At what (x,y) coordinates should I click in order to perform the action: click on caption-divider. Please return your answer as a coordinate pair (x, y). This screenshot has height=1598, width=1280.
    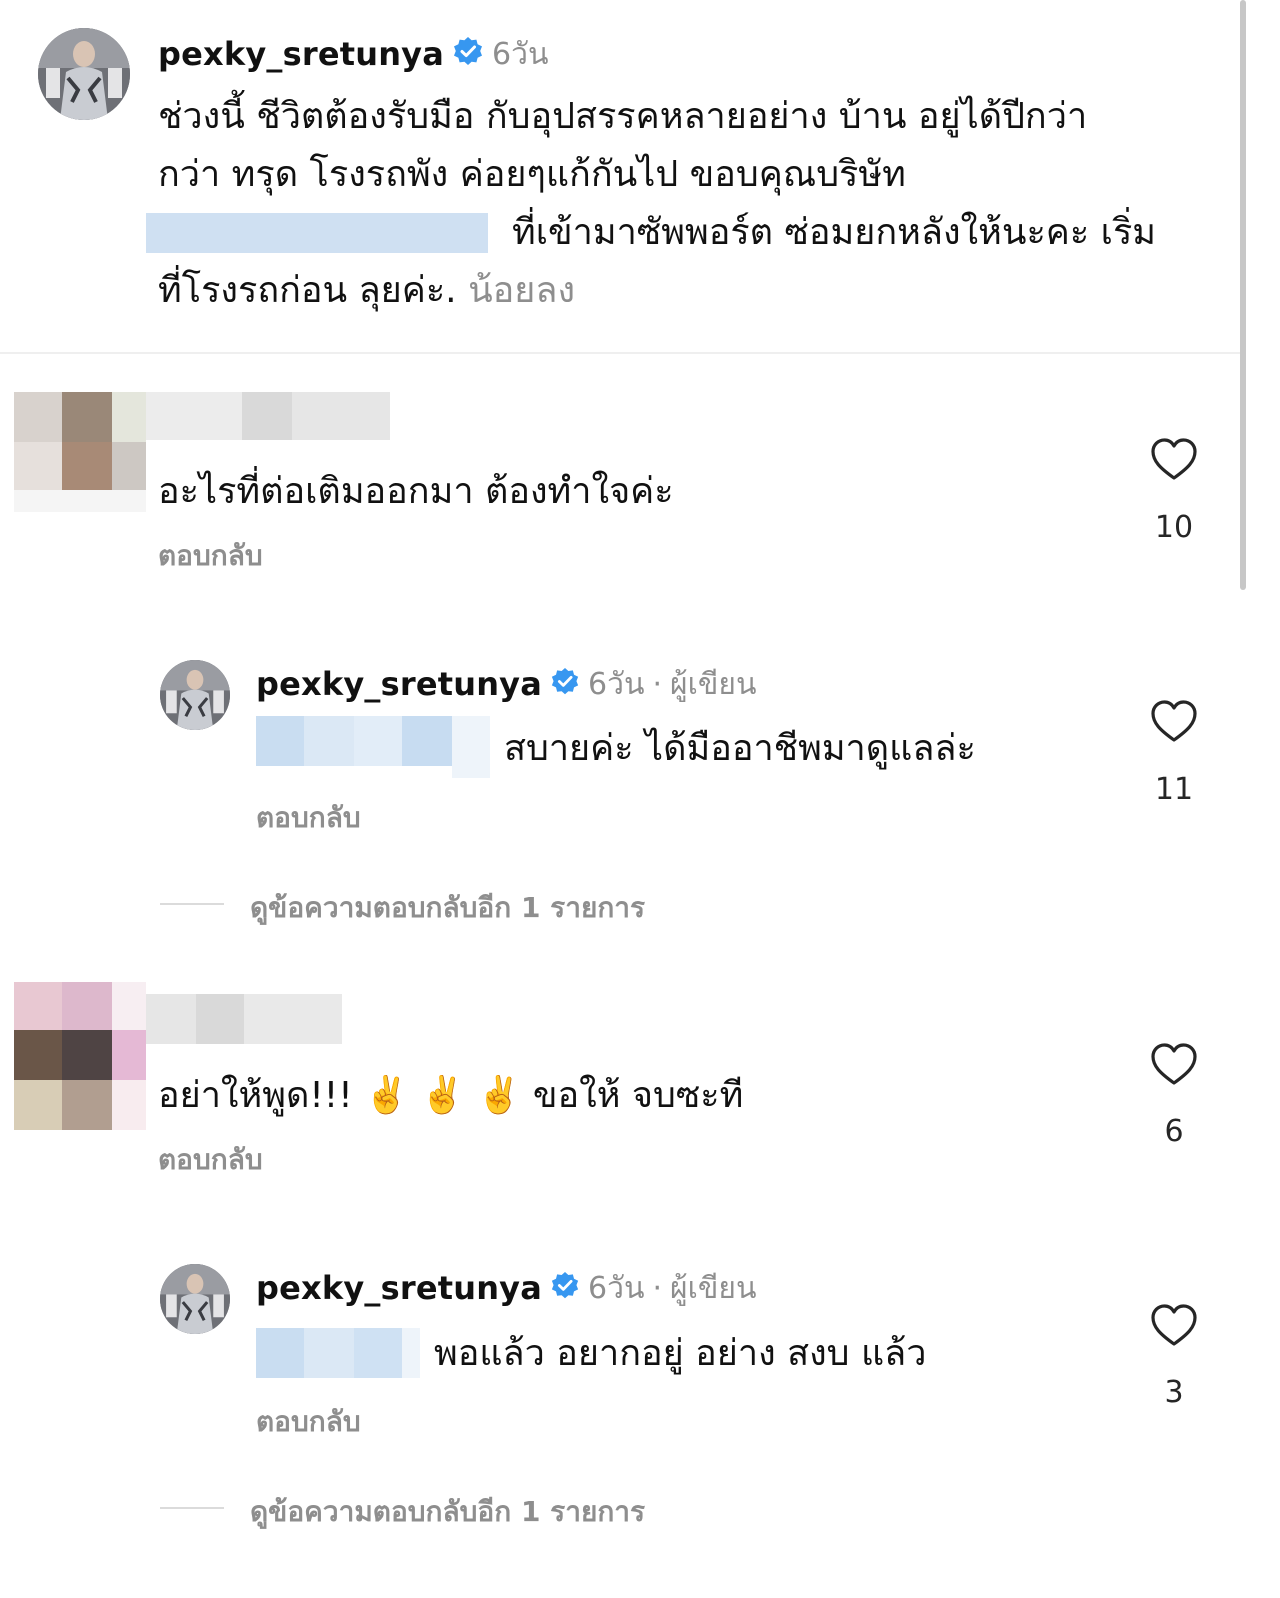
    Looking at the image, I should click on (620, 353).